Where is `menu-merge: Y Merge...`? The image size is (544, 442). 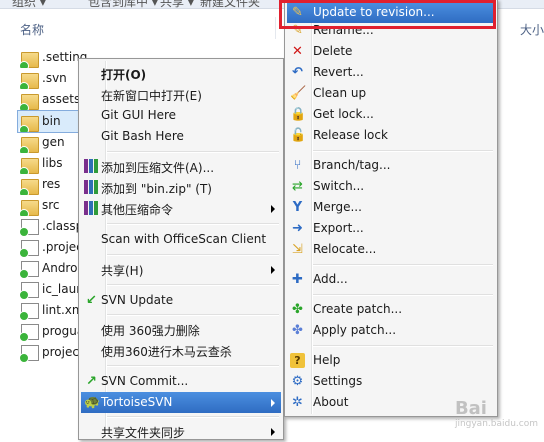
menu-merge: Y Merge... is located at coordinates (391, 207).